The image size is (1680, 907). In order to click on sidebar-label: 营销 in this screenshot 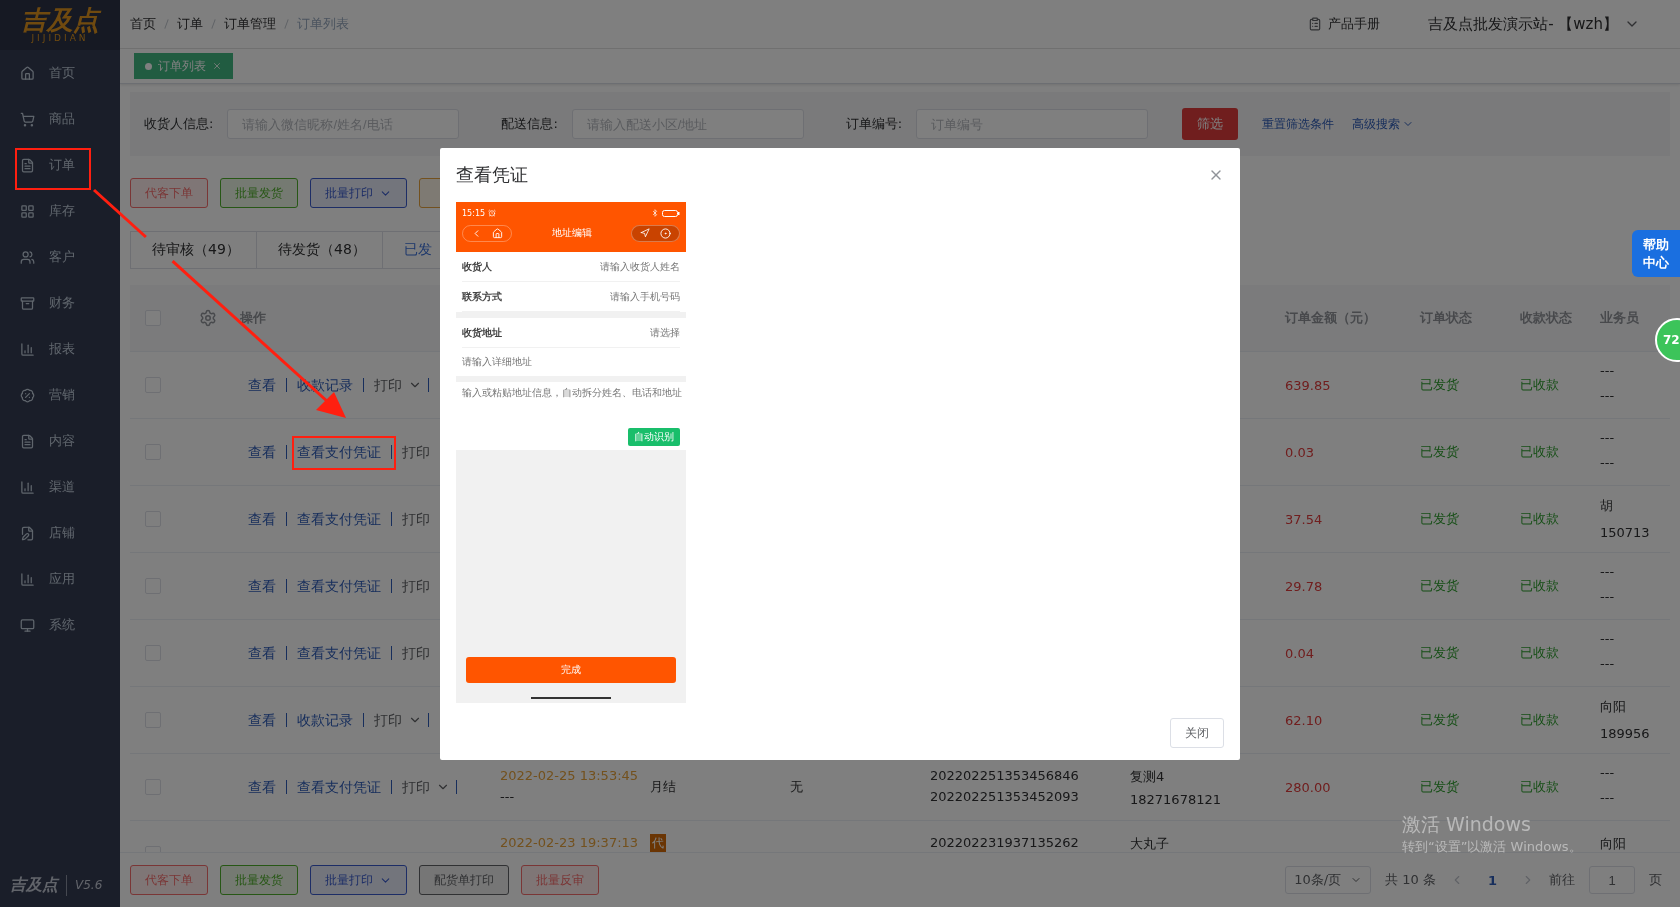, I will do `click(62, 395)`.